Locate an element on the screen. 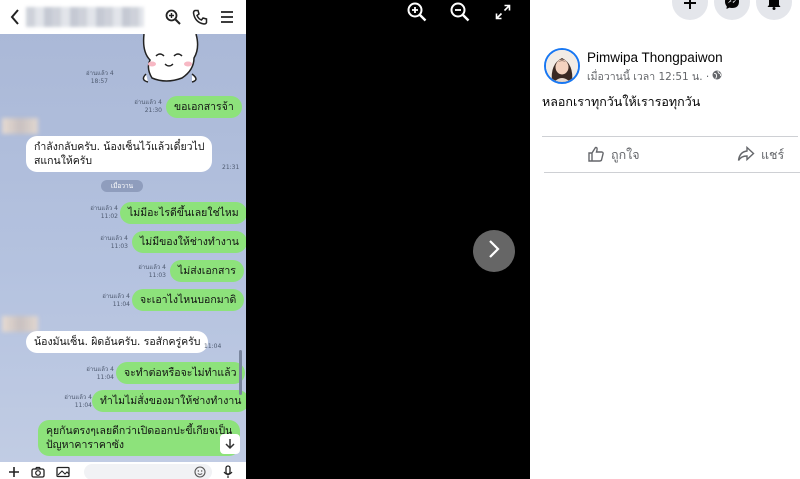 This screenshot has width=800, height=479. arrow-down-icon is located at coordinates (230, 444).